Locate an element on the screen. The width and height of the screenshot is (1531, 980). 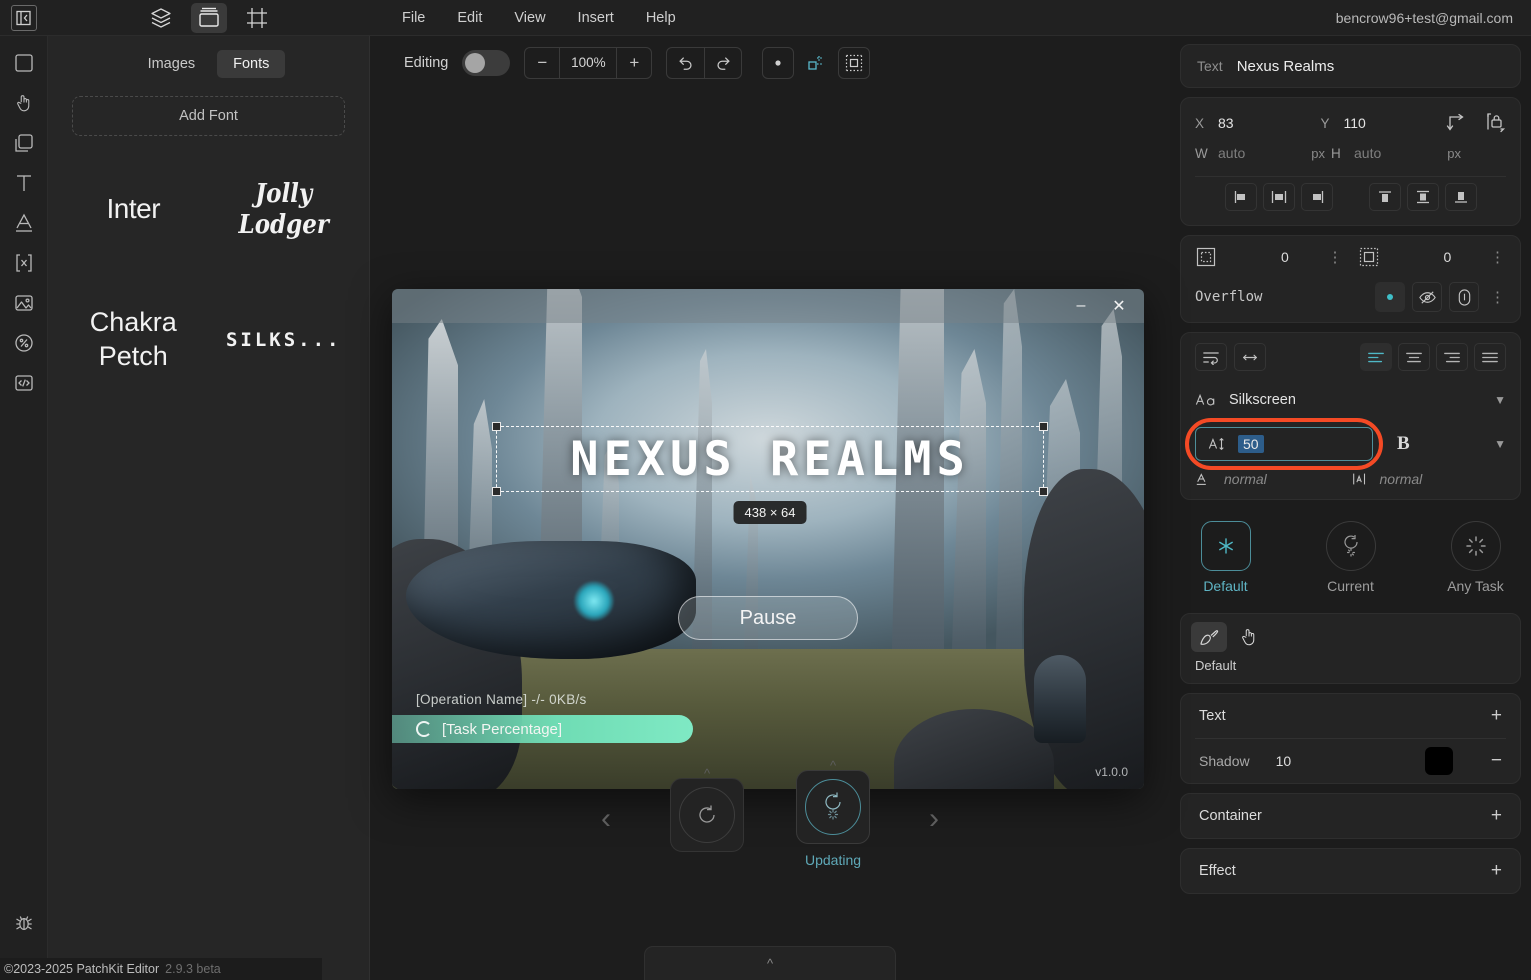
margin-value: 0 is located at coordinates (1448, 257).